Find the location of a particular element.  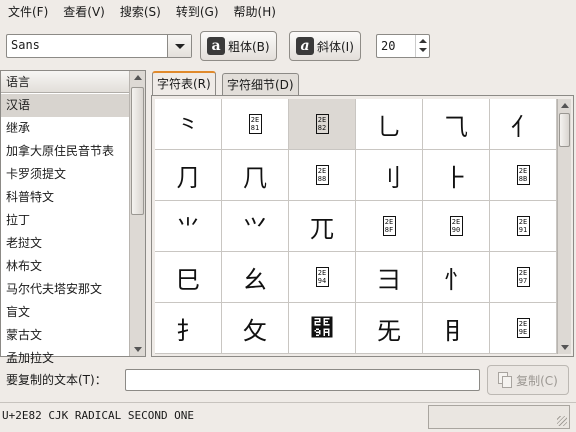

hex-digits: 82 is located at coordinates (322, 128).